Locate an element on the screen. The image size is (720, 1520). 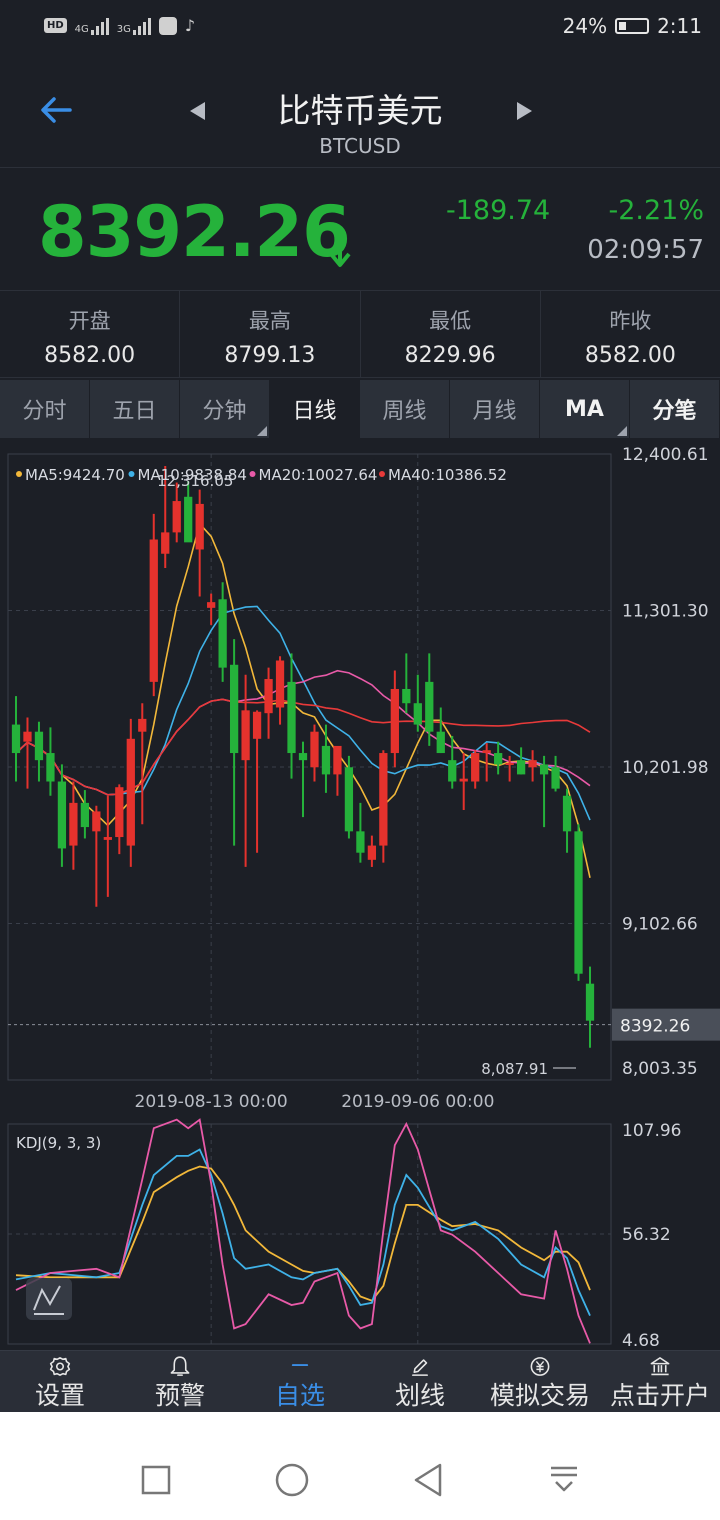
kdj-y-label: 107.96 is located at coordinates (651, 1131).